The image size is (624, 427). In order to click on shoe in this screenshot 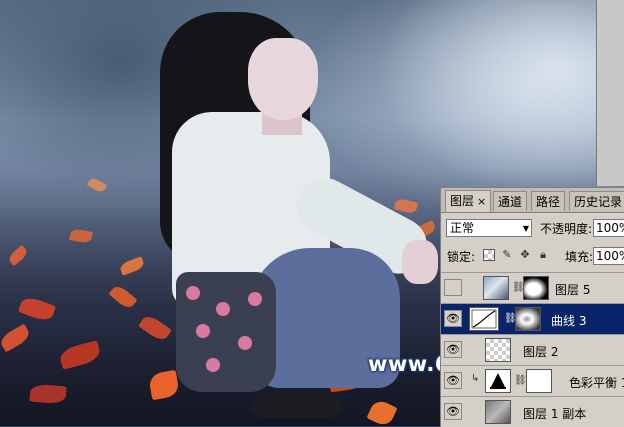, I will do `click(297, 405)`.